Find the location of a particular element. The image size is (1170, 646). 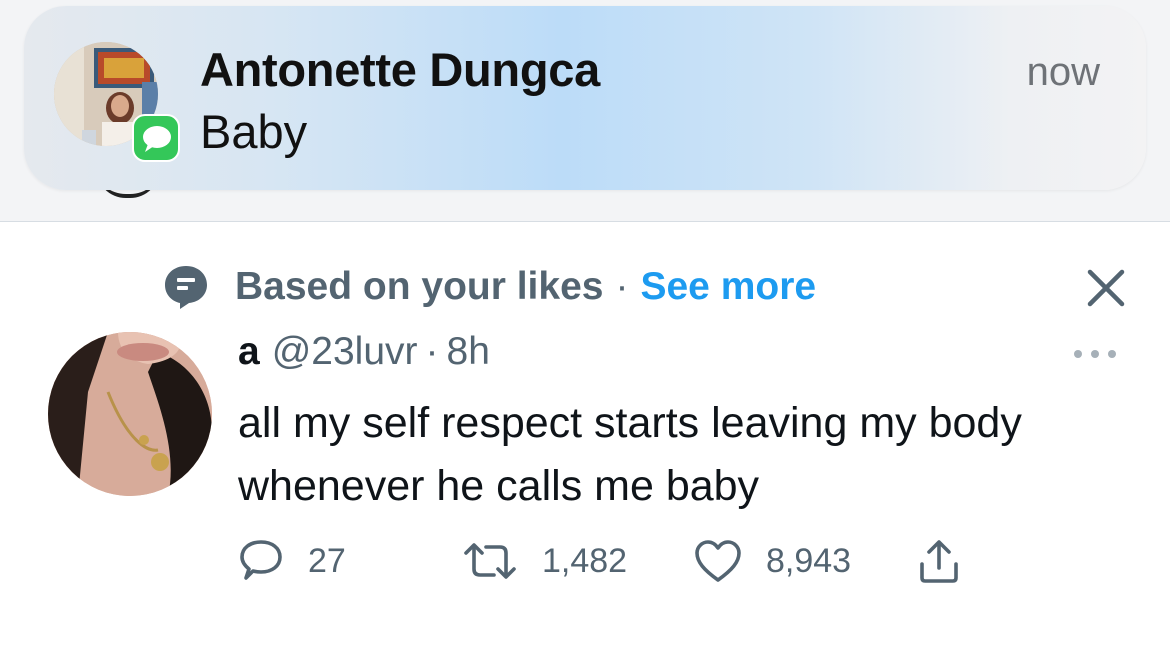

retweet-button: 1,482 is located at coordinates (544, 561).